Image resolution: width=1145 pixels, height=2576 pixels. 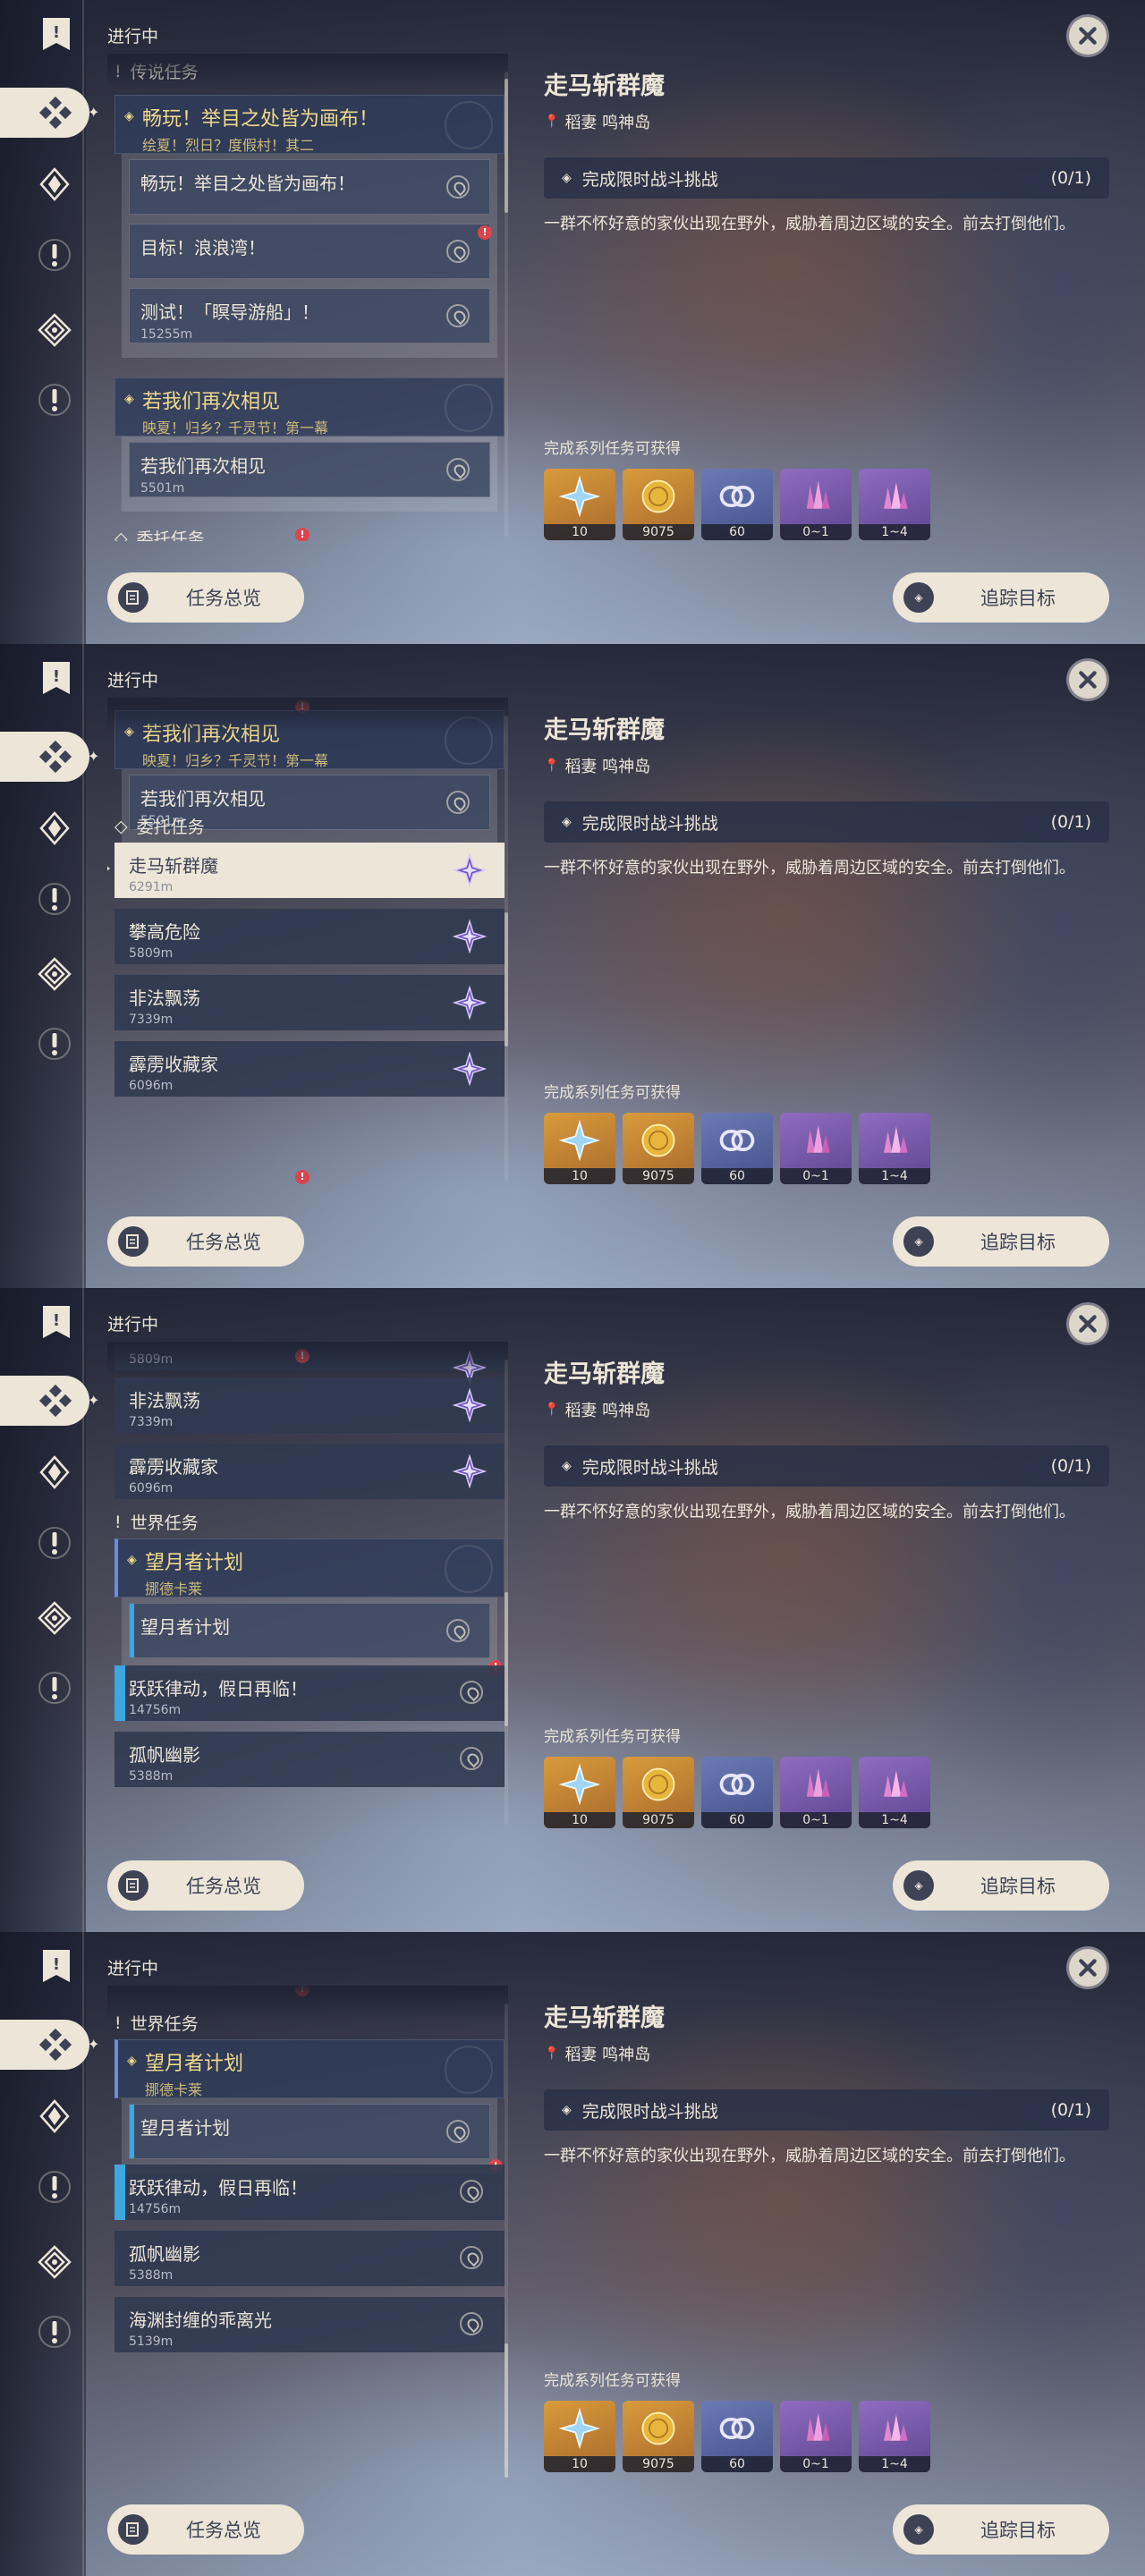 What do you see at coordinates (309, 469) in the screenshot?
I see `subquest-item: 若我们再次相见 5501m` at bounding box center [309, 469].